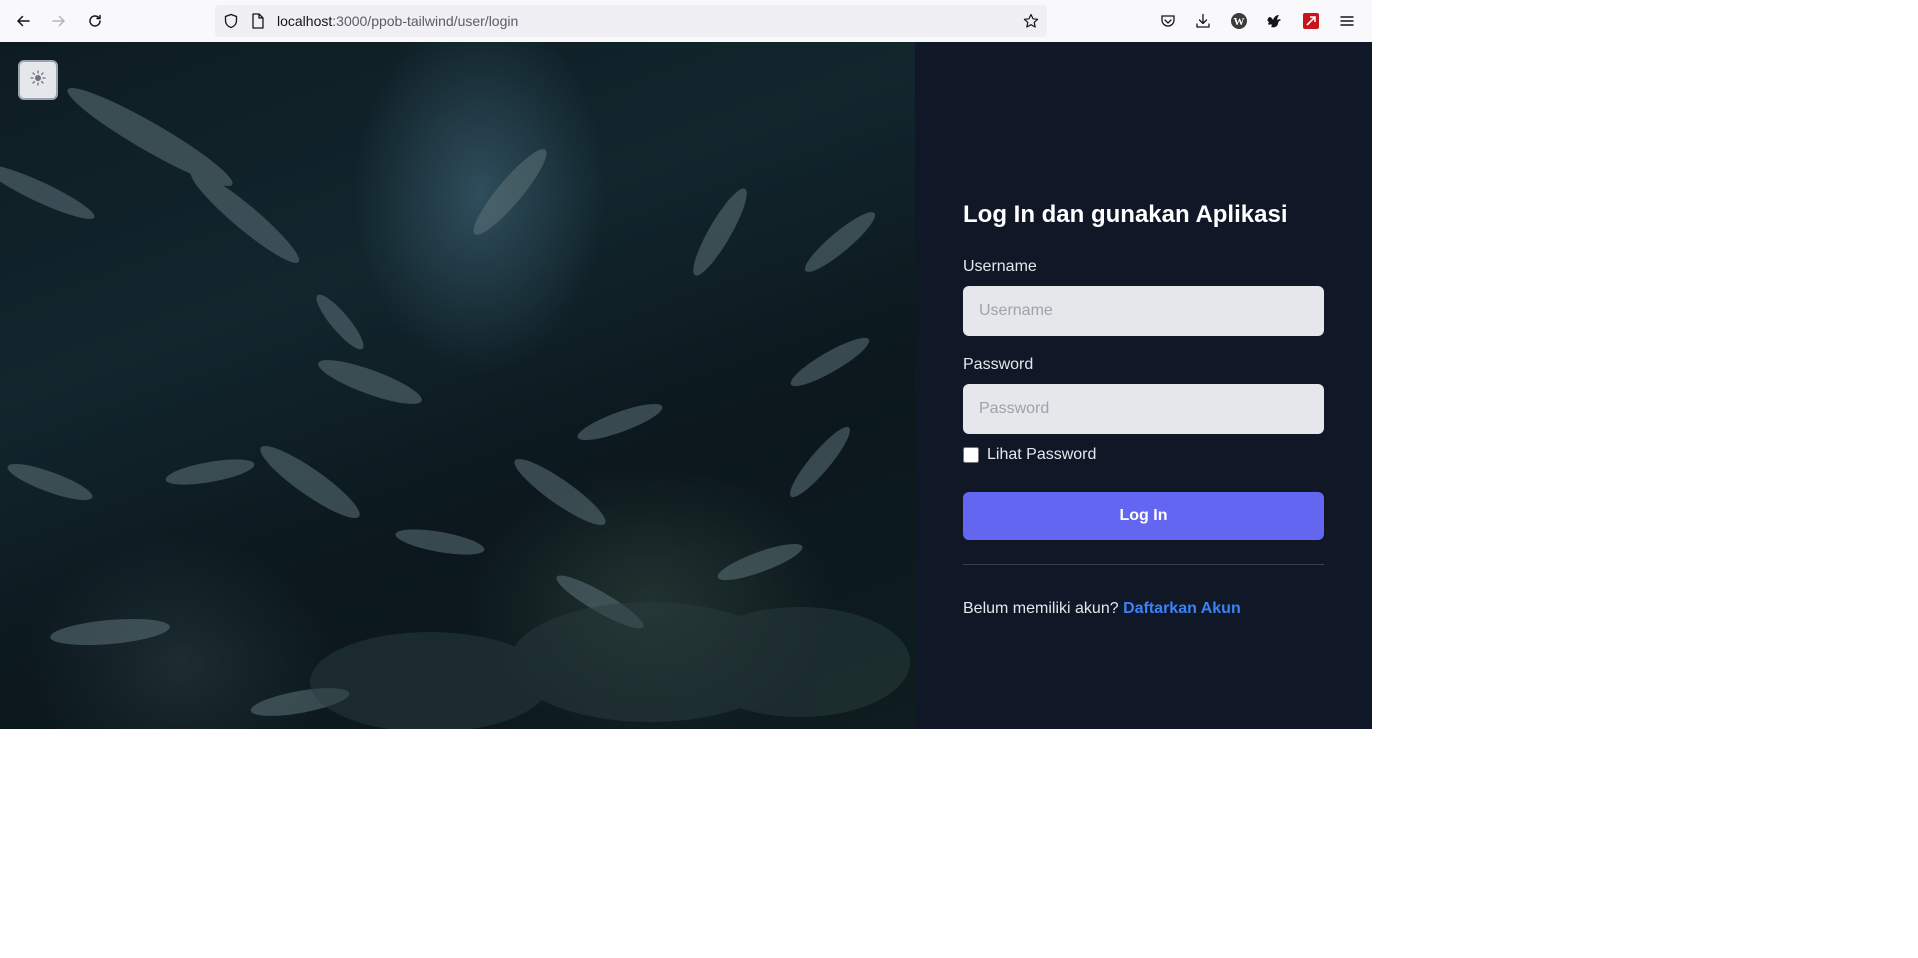  What do you see at coordinates (1143, 516) in the screenshot?
I see `login-button: Log In` at bounding box center [1143, 516].